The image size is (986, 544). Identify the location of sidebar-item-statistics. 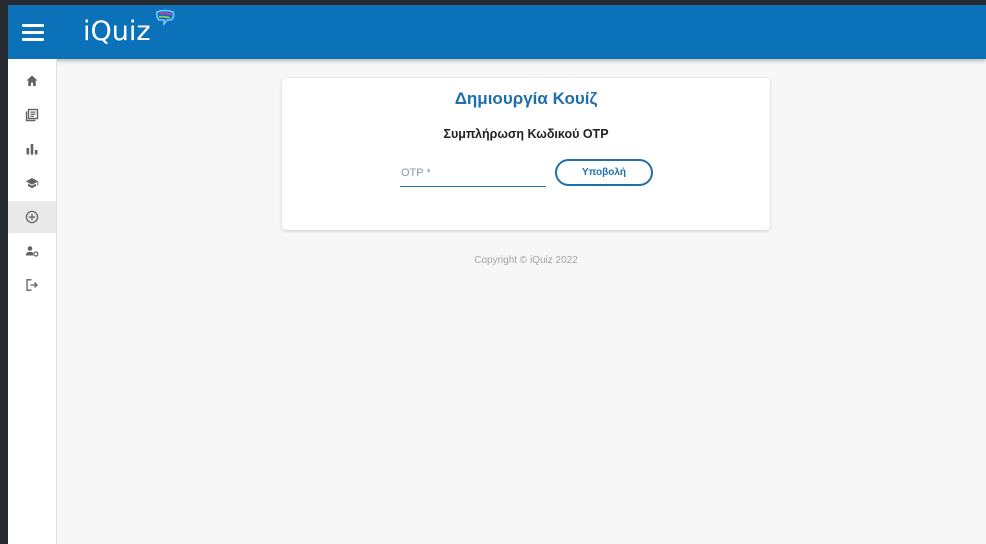
(32, 149).